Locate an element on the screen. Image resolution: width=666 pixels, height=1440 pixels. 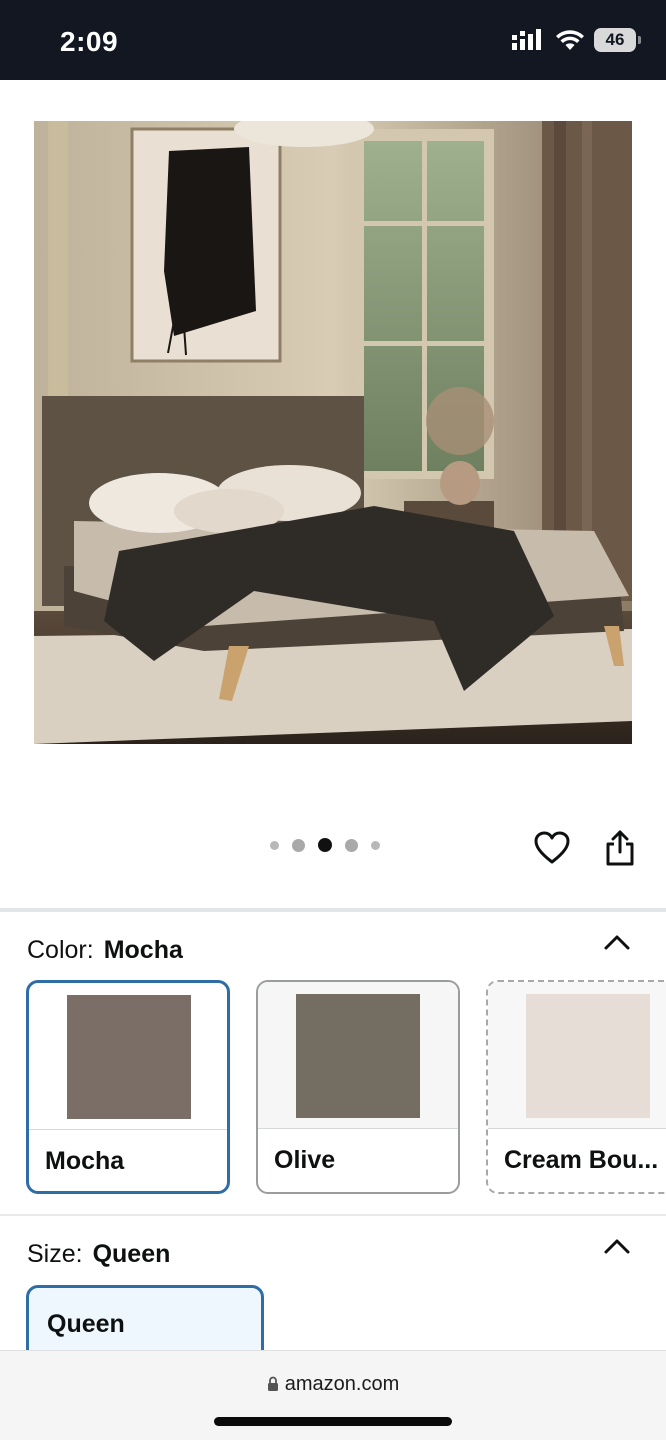
browser-address-bar: amazon.com is located at coordinates (333, 1395).